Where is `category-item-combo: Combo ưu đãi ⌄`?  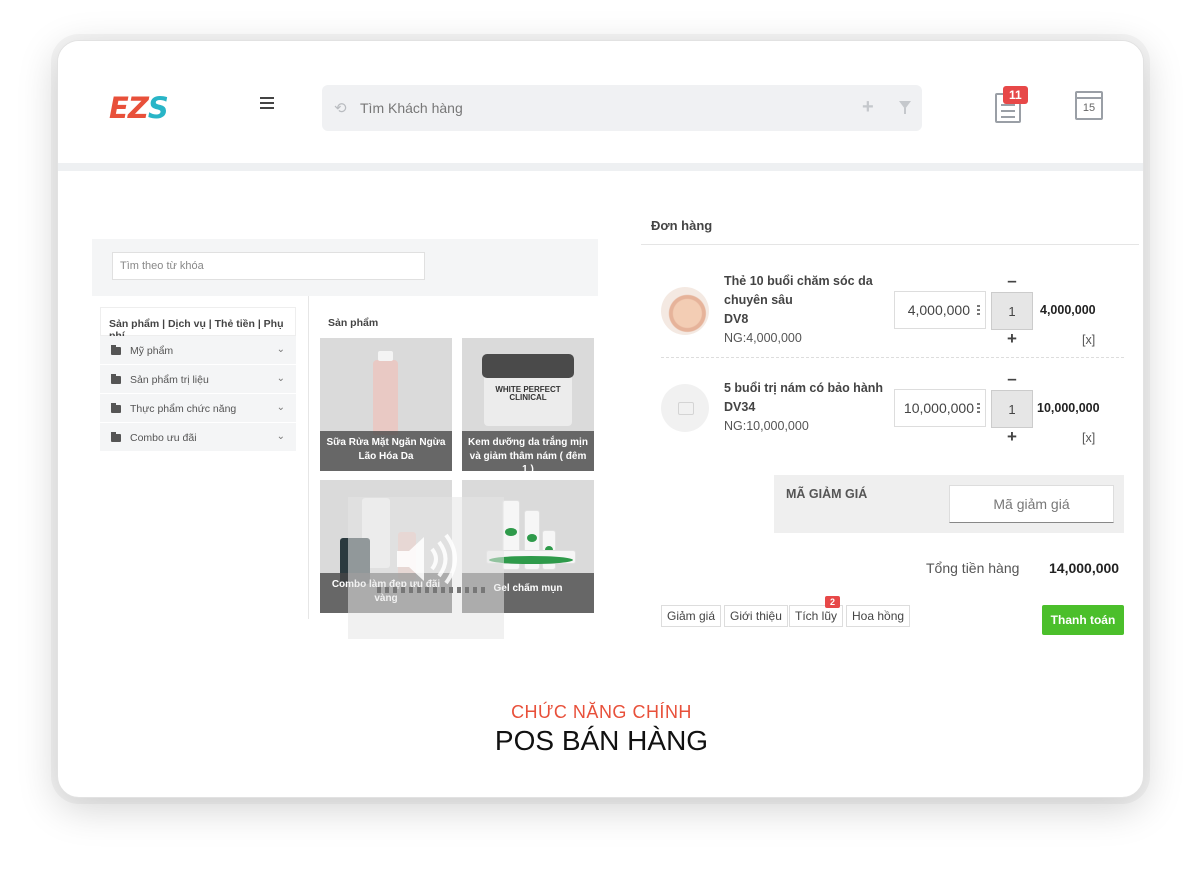
category-item-combo: Combo ưu đãi ⌄ is located at coordinates (198, 437).